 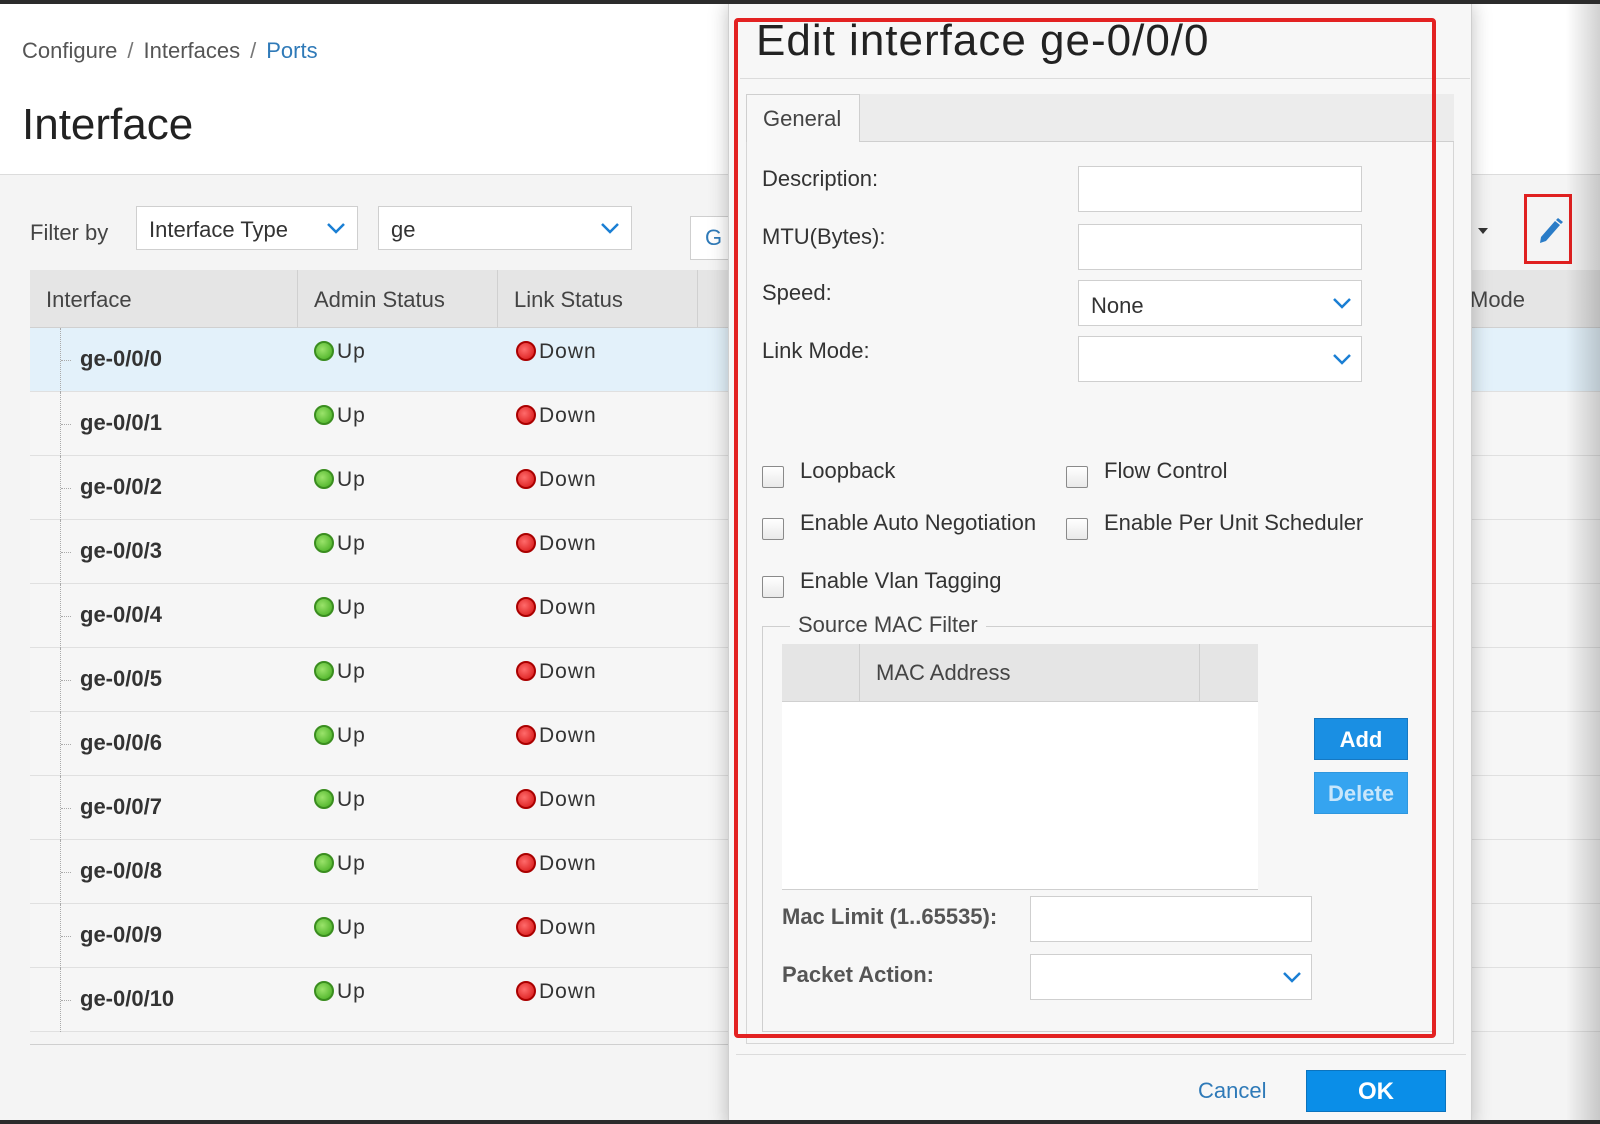 What do you see at coordinates (164, 299) in the screenshot?
I see `column-interface: Interface` at bounding box center [164, 299].